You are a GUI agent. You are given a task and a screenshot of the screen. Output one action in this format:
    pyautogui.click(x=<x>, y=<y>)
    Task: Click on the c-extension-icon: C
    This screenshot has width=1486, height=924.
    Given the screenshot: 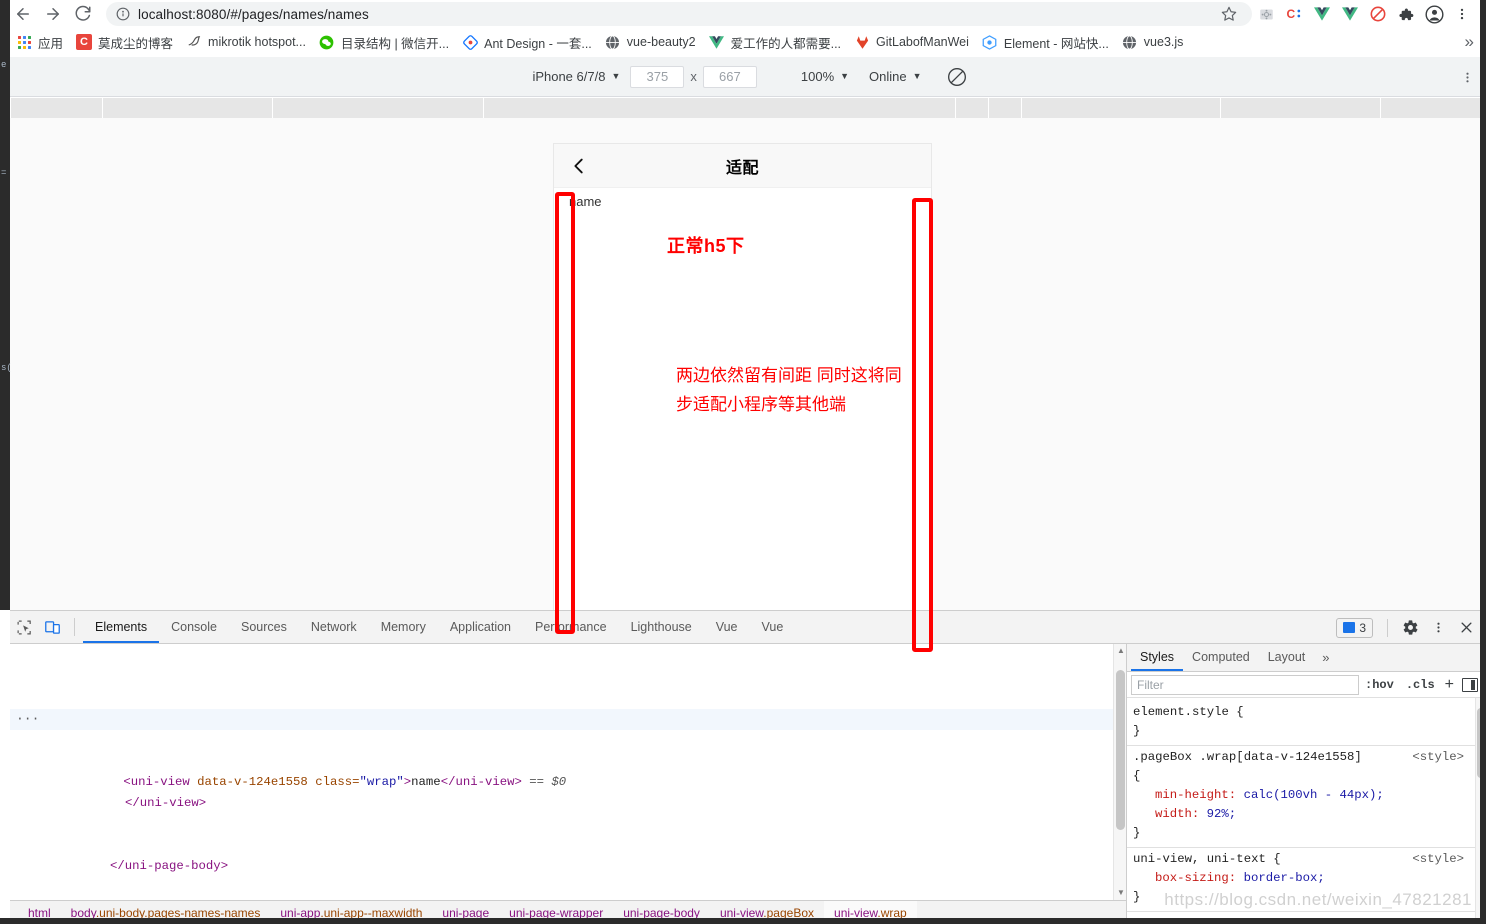 What is the action you would take?
    pyautogui.click(x=1294, y=14)
    